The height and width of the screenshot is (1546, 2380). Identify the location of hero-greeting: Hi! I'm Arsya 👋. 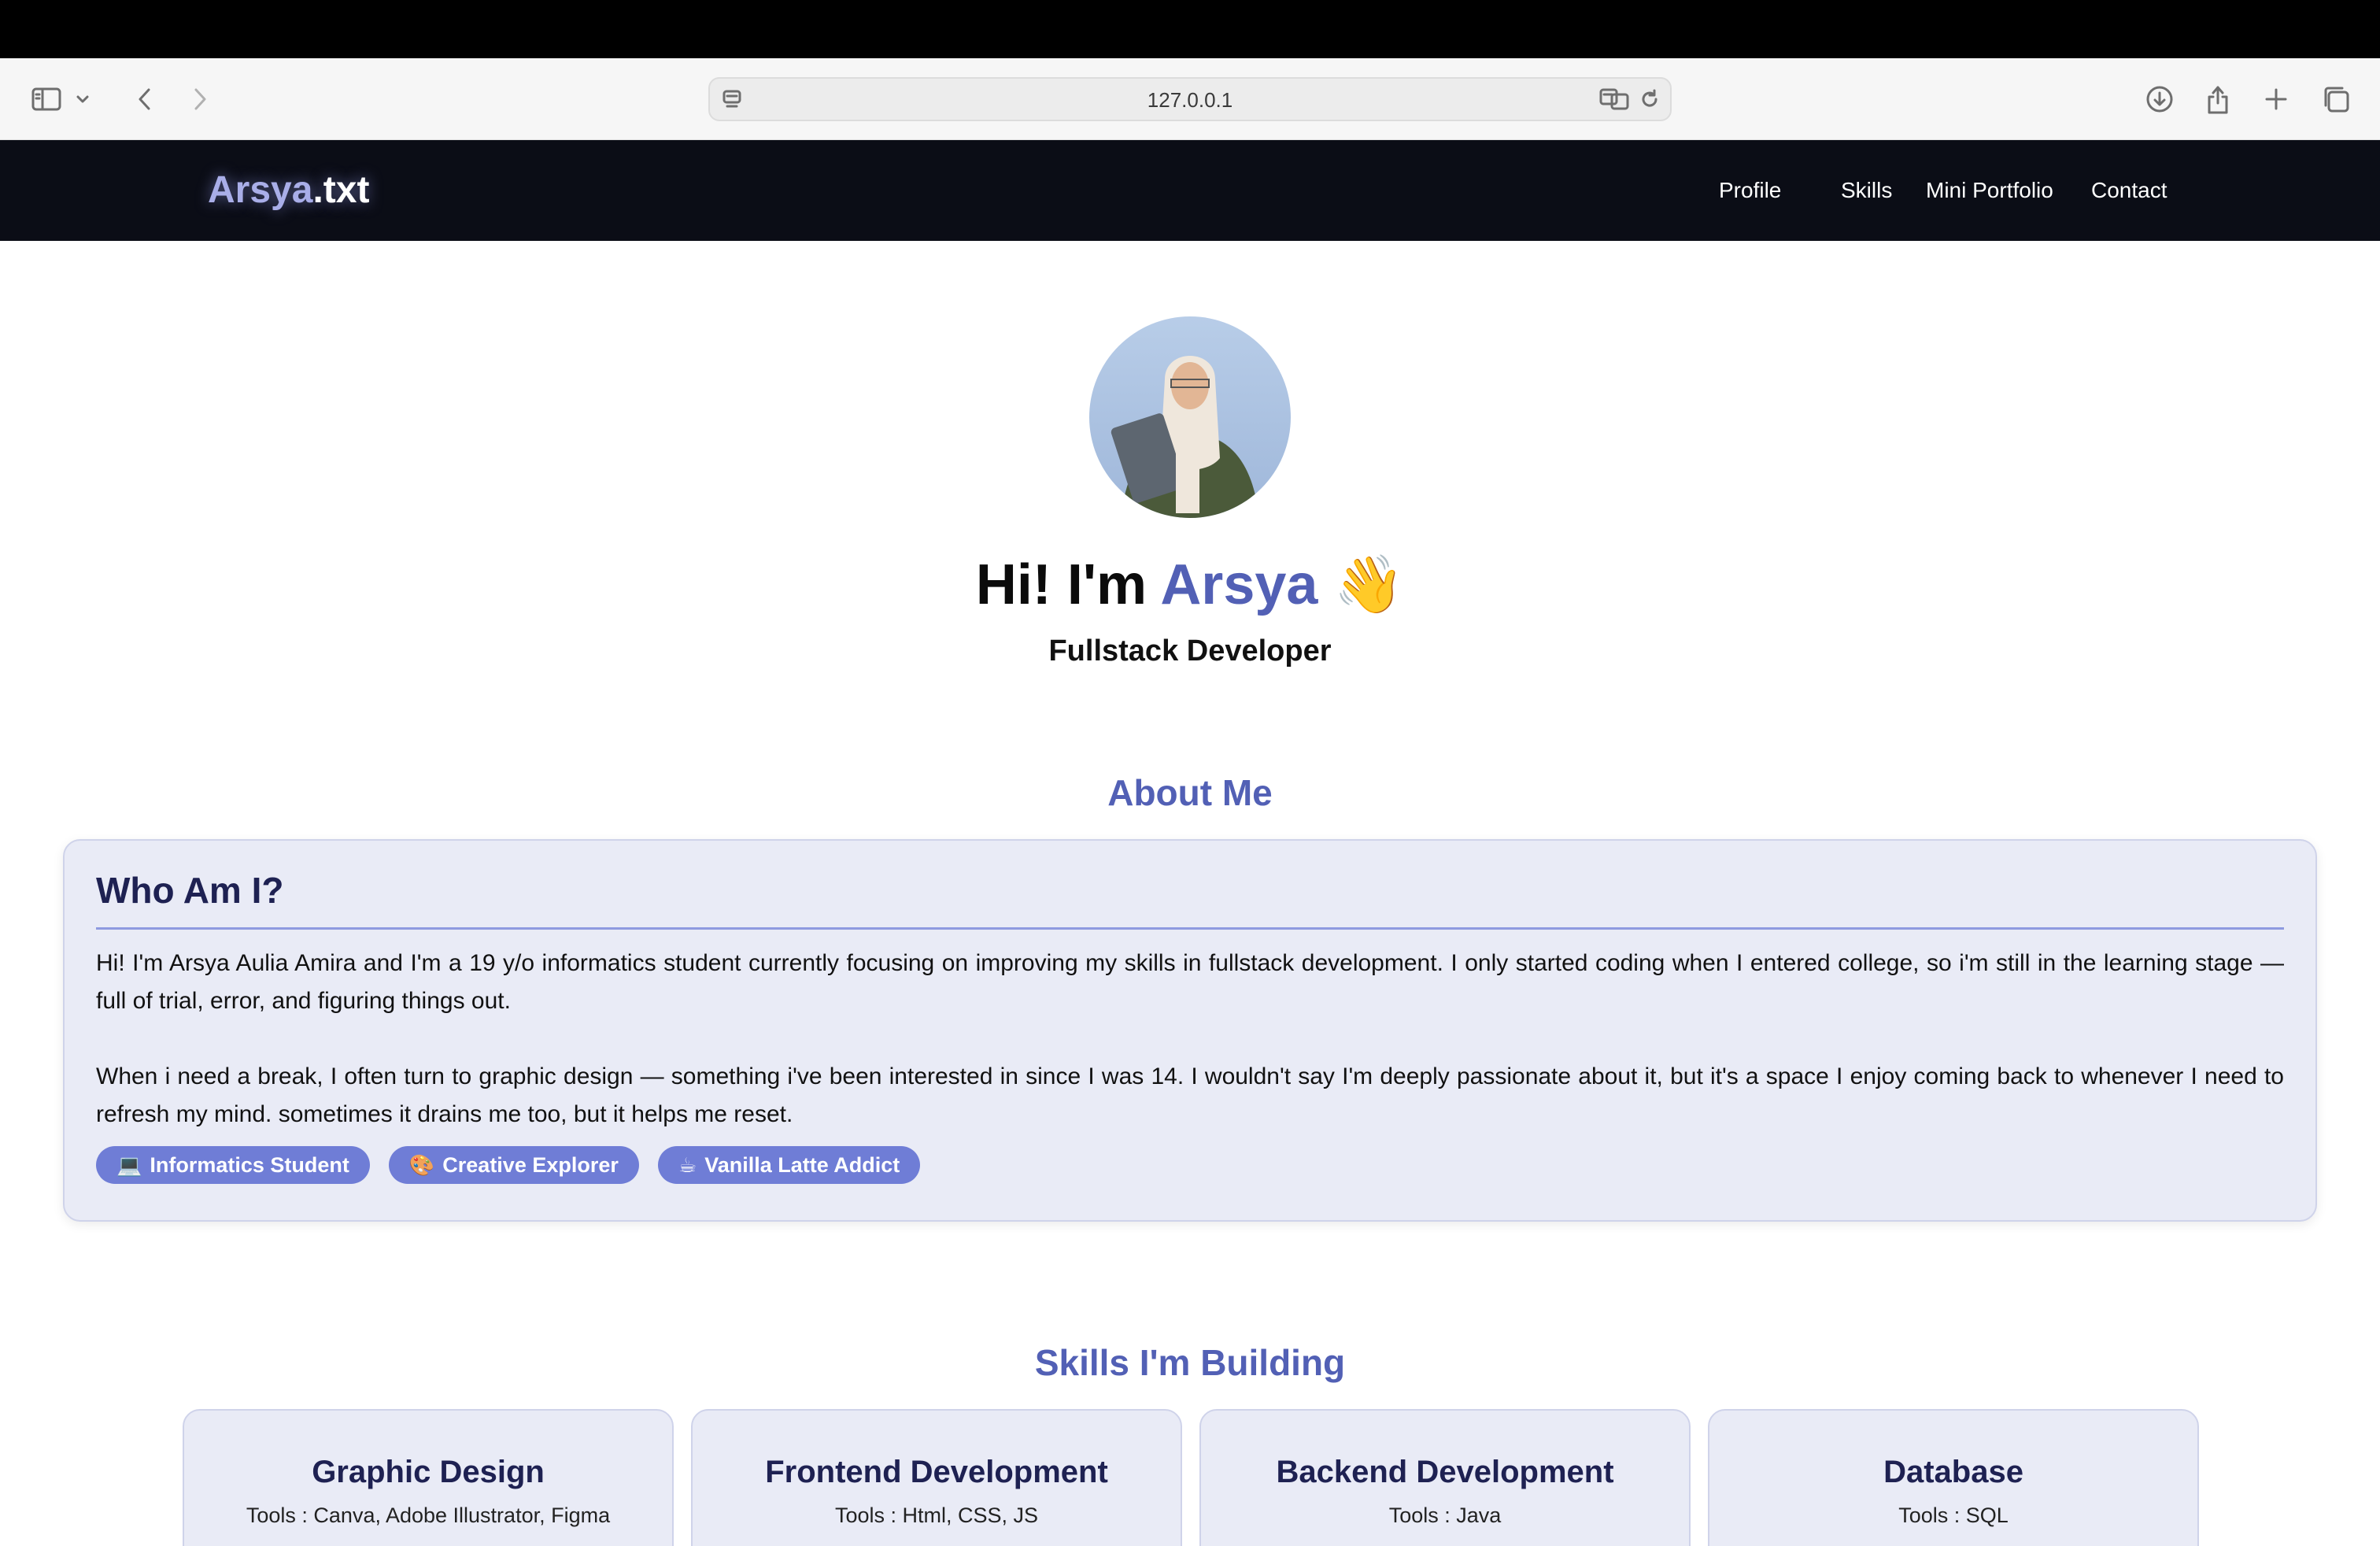
(1190, 584).